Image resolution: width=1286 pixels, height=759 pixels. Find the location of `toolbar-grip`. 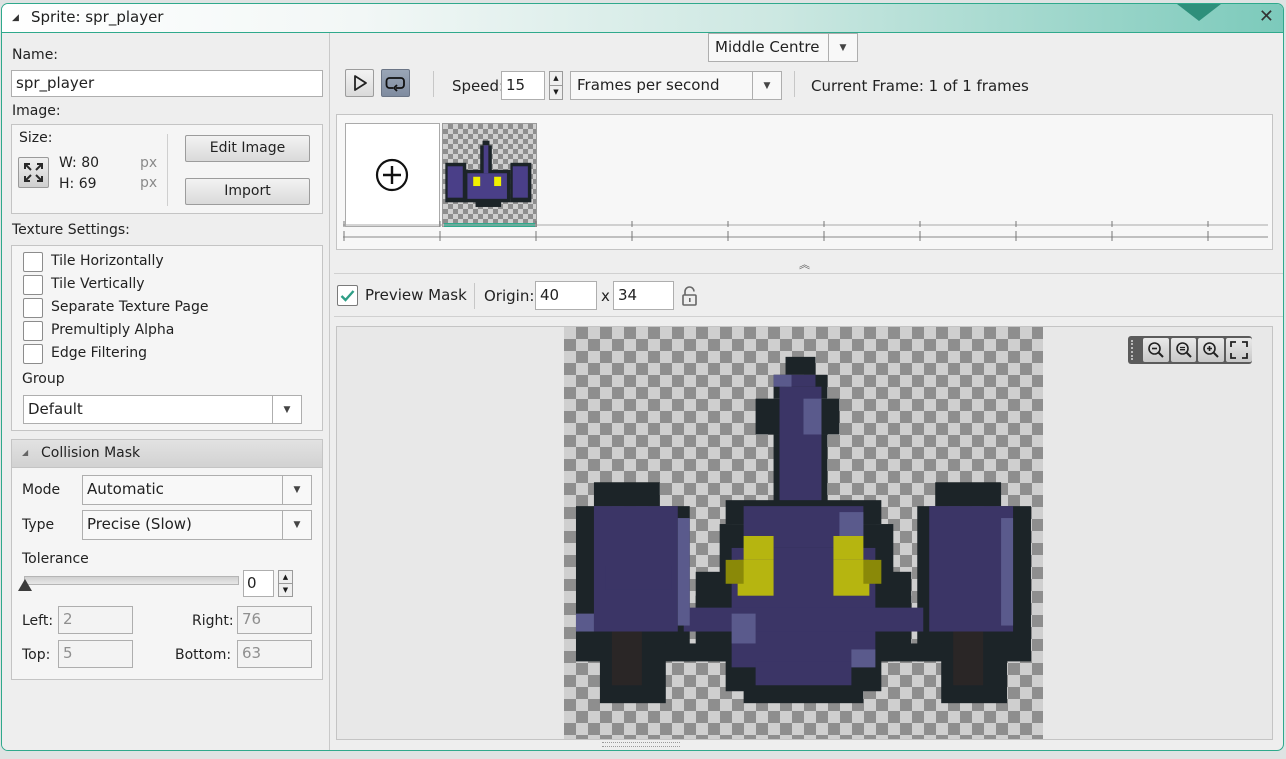

toolbar-grip is located at coordinates (1136, 350).